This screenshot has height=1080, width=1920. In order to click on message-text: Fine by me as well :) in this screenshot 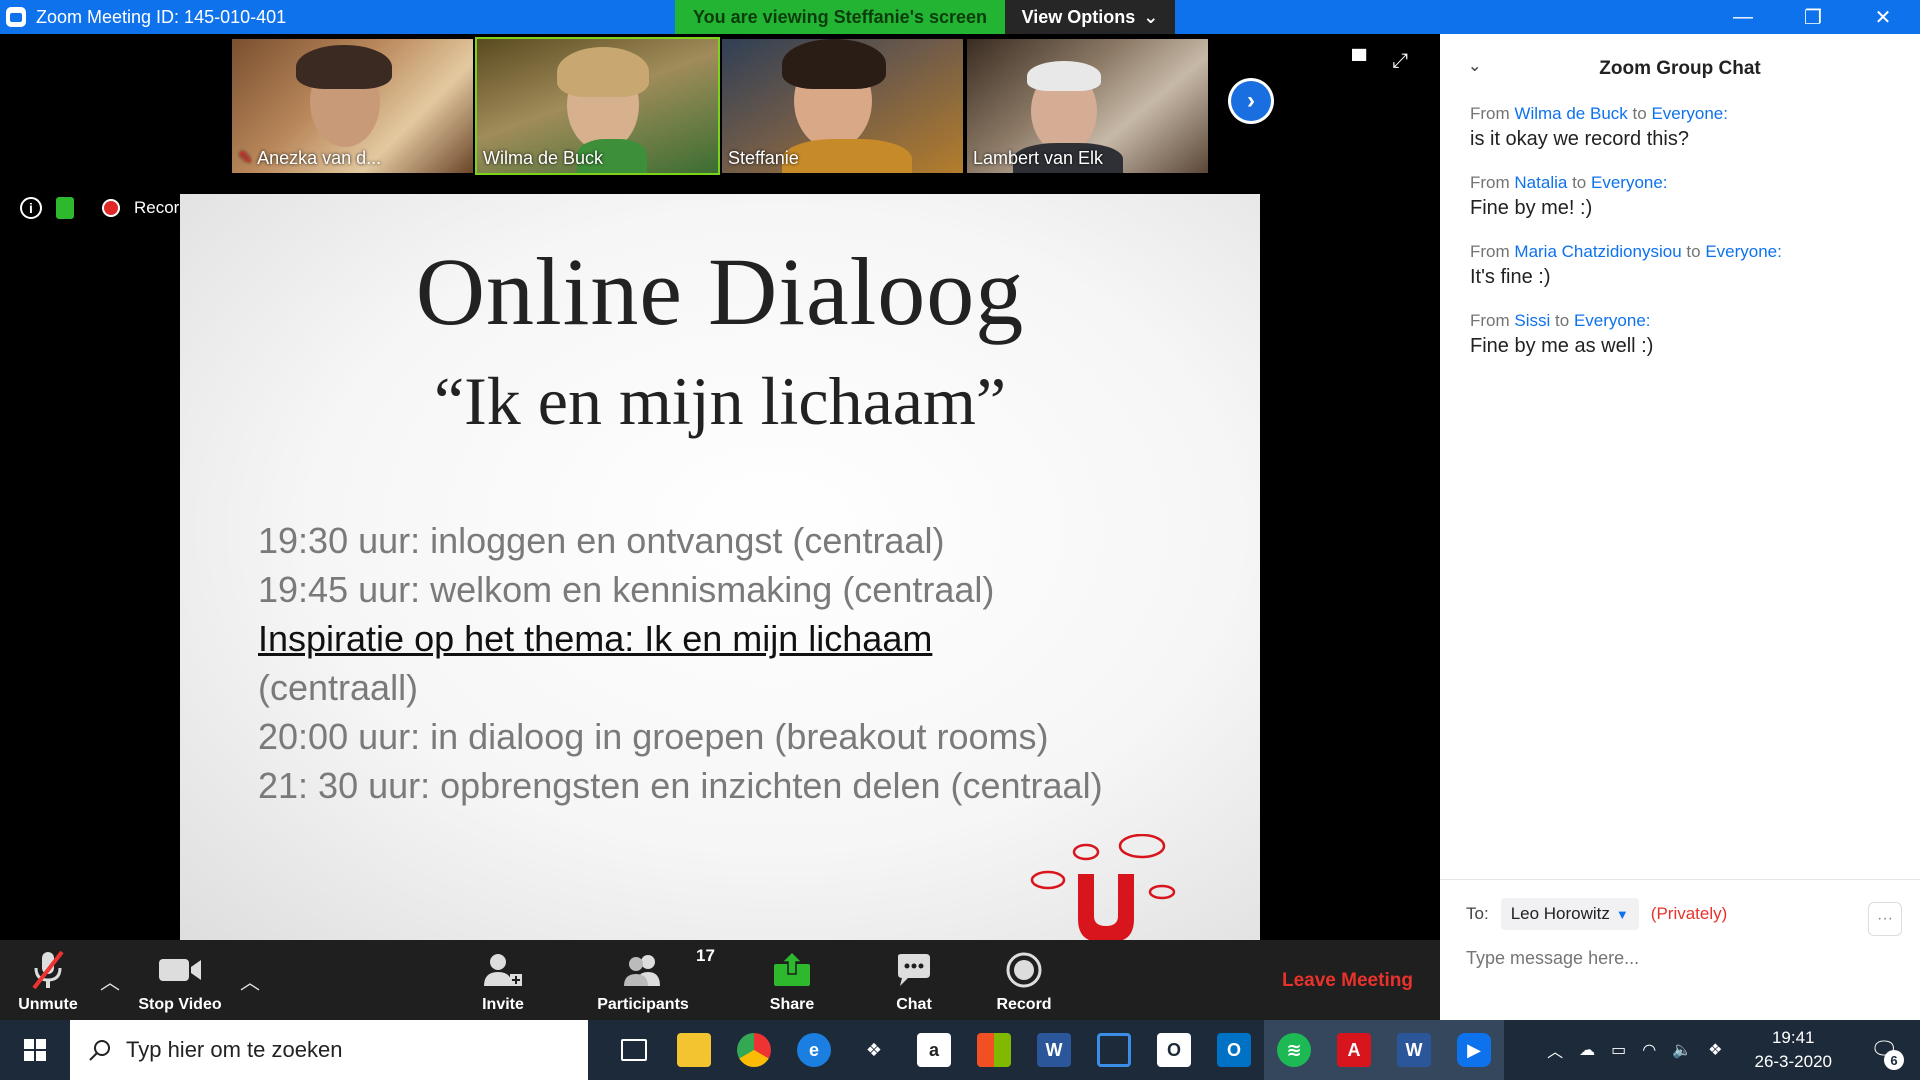, I will do `click(1562, 346)`.